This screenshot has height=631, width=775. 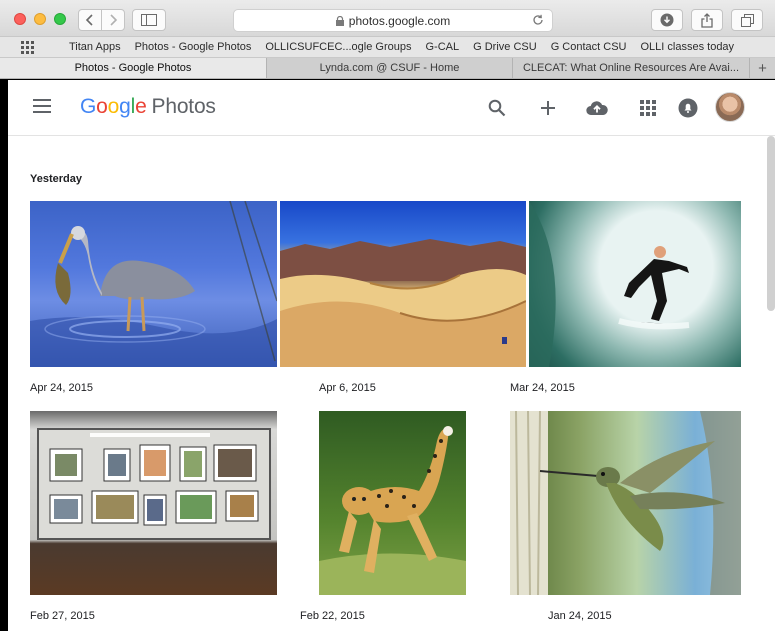 What do you see at coordinates (153, 503) in the screenshot?
I see `photo-exhibit` at bounding box center [153, 503].